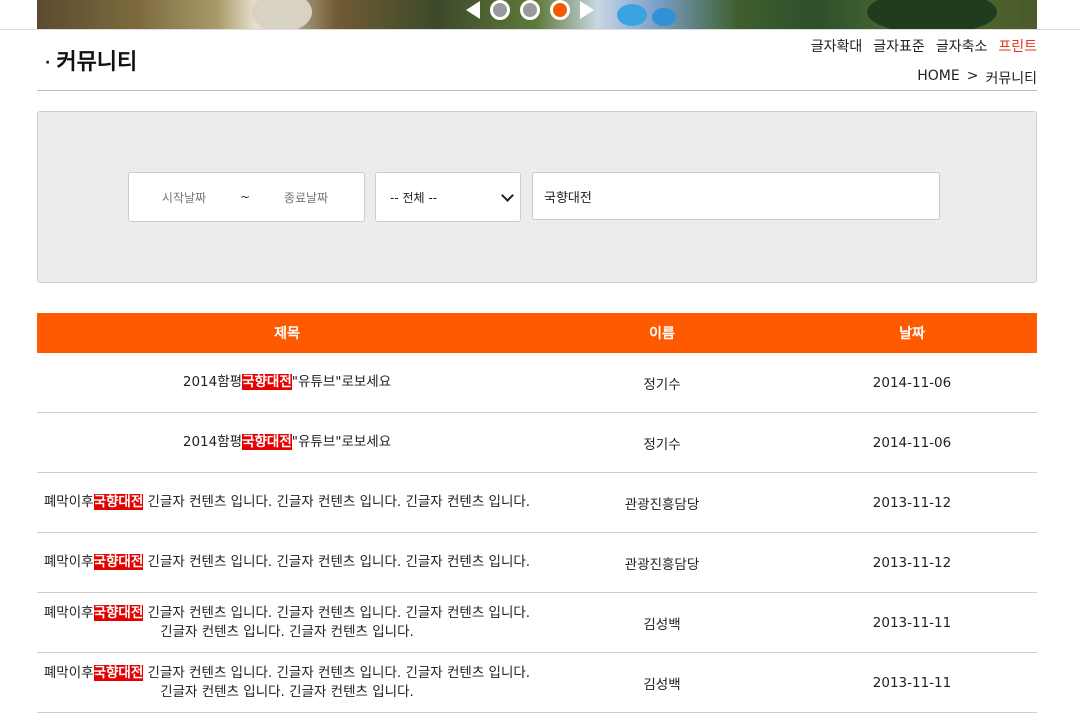 This screenshot has height=725, width=1080. What do you see at coordinates (912, 334) in the screenshot?
I see `header-date: 날짜` at bounding box center [912, 334].